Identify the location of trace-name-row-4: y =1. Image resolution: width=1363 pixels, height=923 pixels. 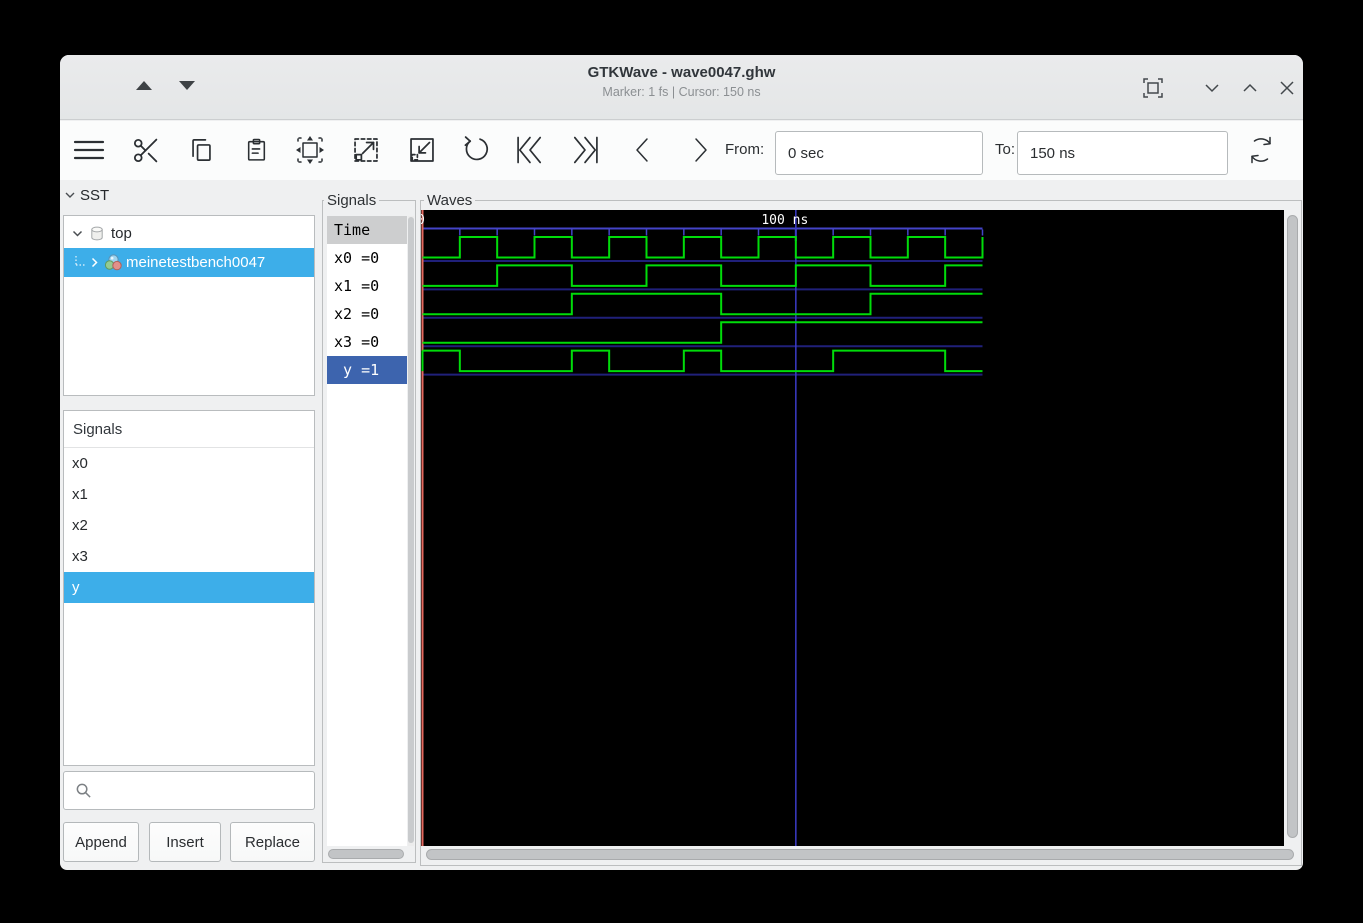
(367, 370).